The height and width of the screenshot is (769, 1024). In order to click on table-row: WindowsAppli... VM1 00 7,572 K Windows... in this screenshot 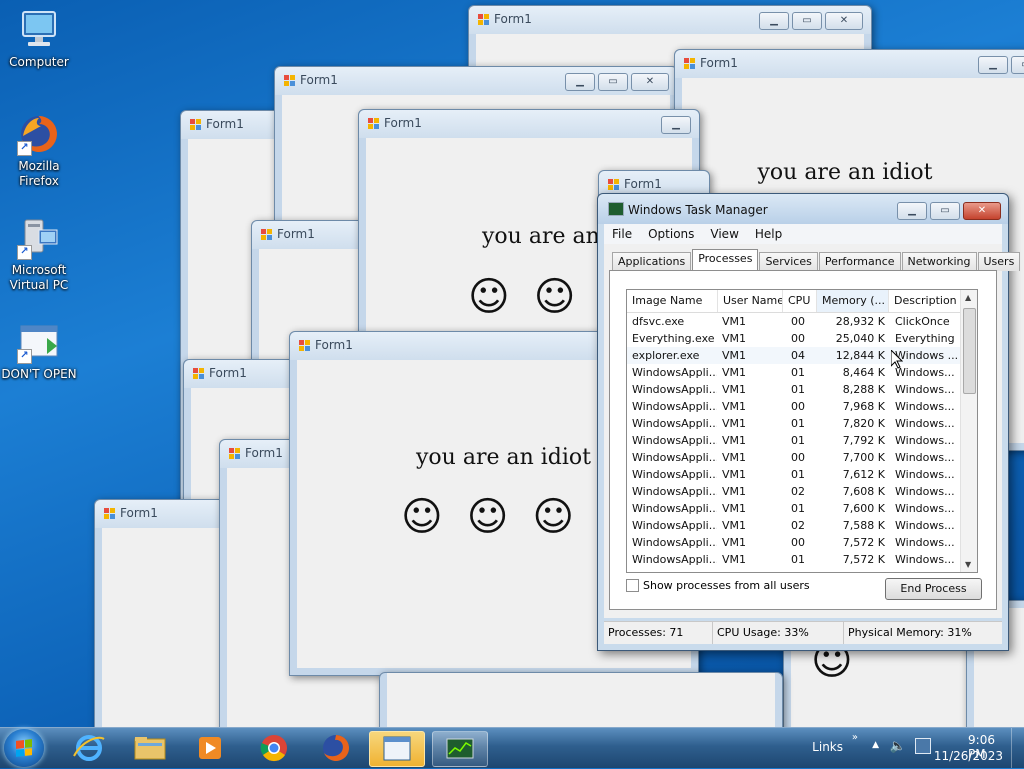, I will do `click(802, 542)`.